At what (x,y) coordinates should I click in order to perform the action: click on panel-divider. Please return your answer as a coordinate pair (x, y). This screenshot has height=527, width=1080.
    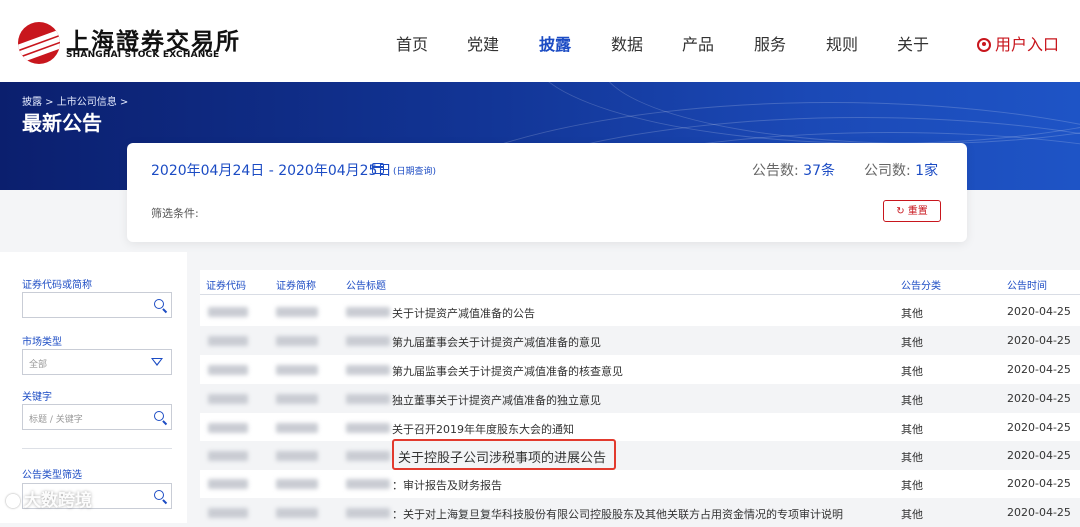
    Looking at the image, I should click on (97, 448).